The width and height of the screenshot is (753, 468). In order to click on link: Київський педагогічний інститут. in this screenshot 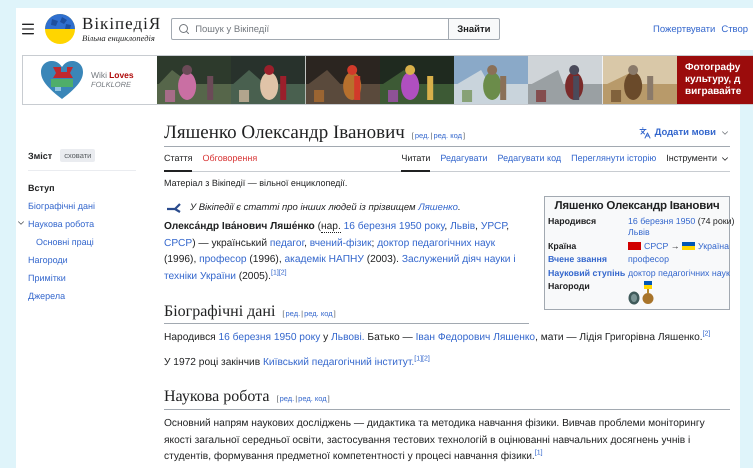, I will do `click(338, 362)`.